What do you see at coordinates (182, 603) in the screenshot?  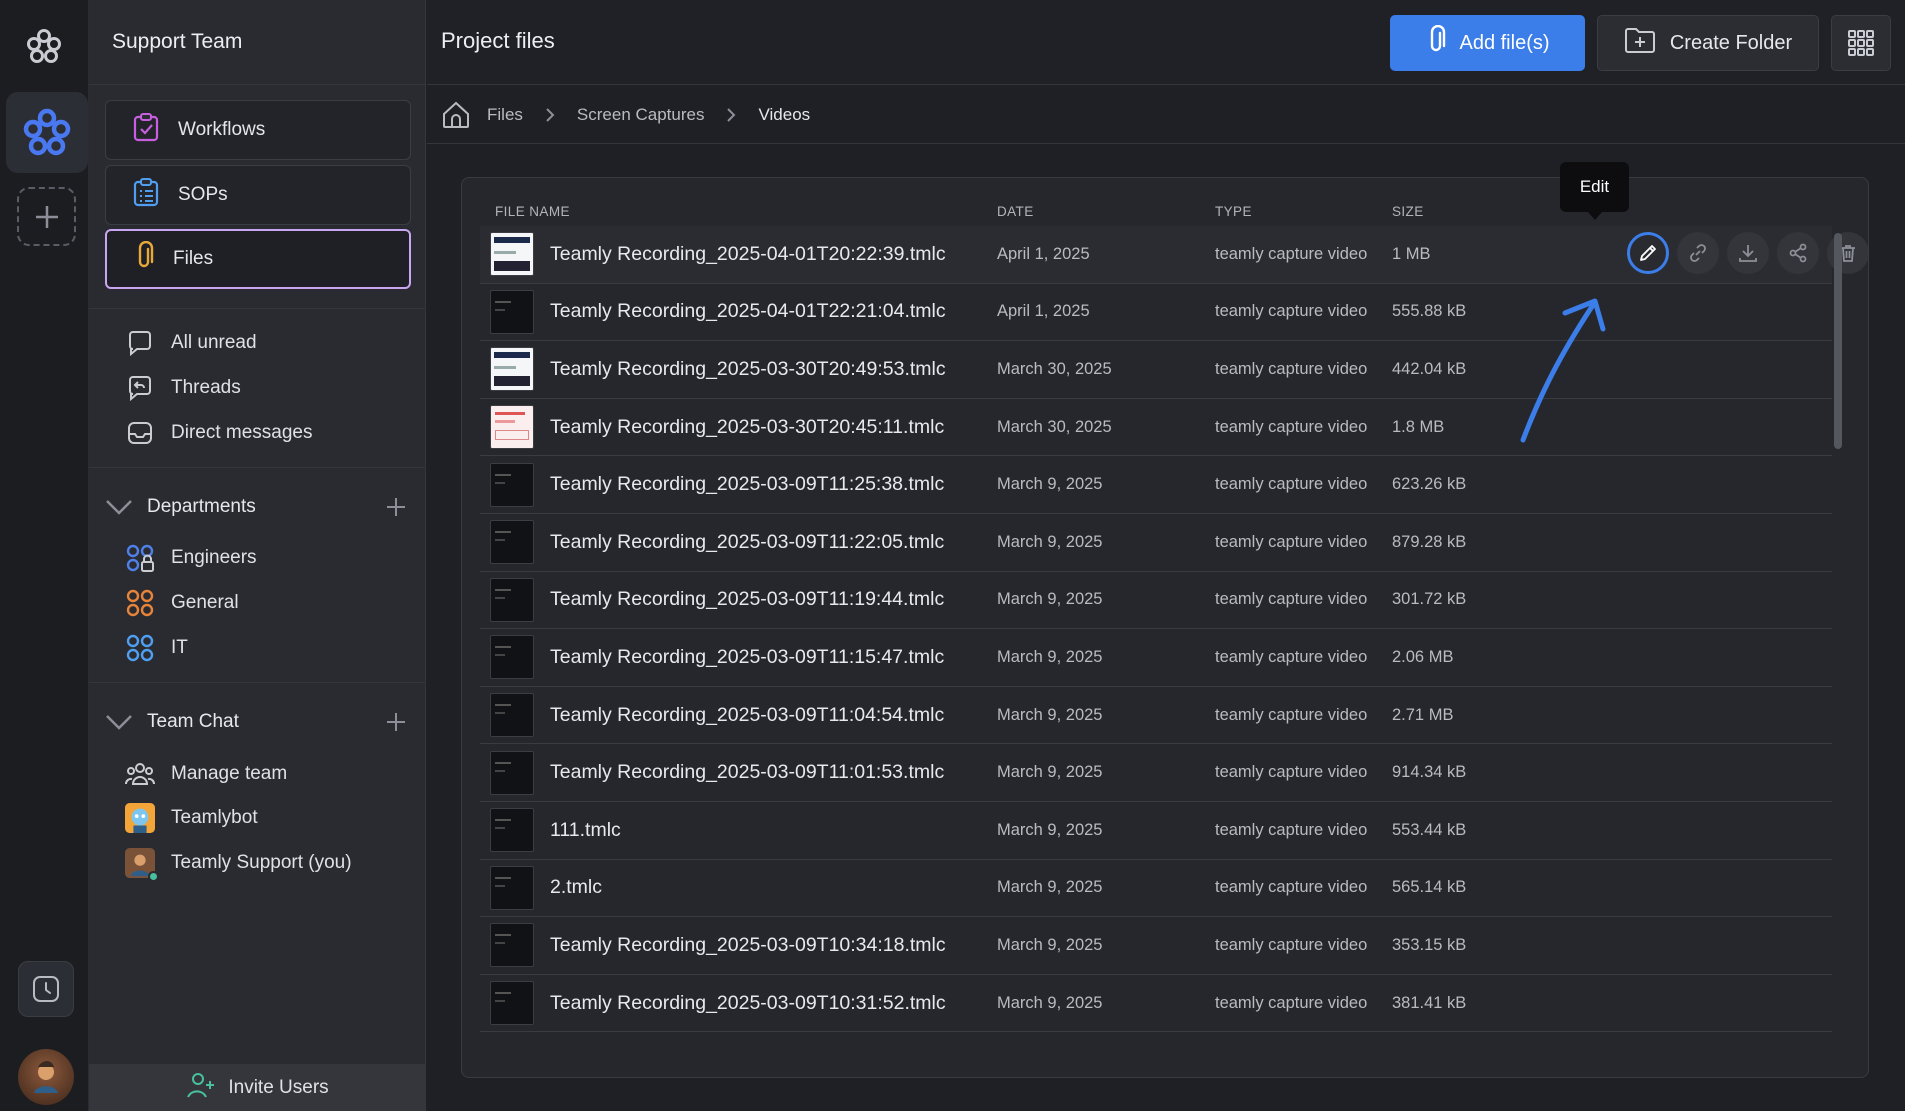 I see `department-general: General` at bounding box center [182, 603].